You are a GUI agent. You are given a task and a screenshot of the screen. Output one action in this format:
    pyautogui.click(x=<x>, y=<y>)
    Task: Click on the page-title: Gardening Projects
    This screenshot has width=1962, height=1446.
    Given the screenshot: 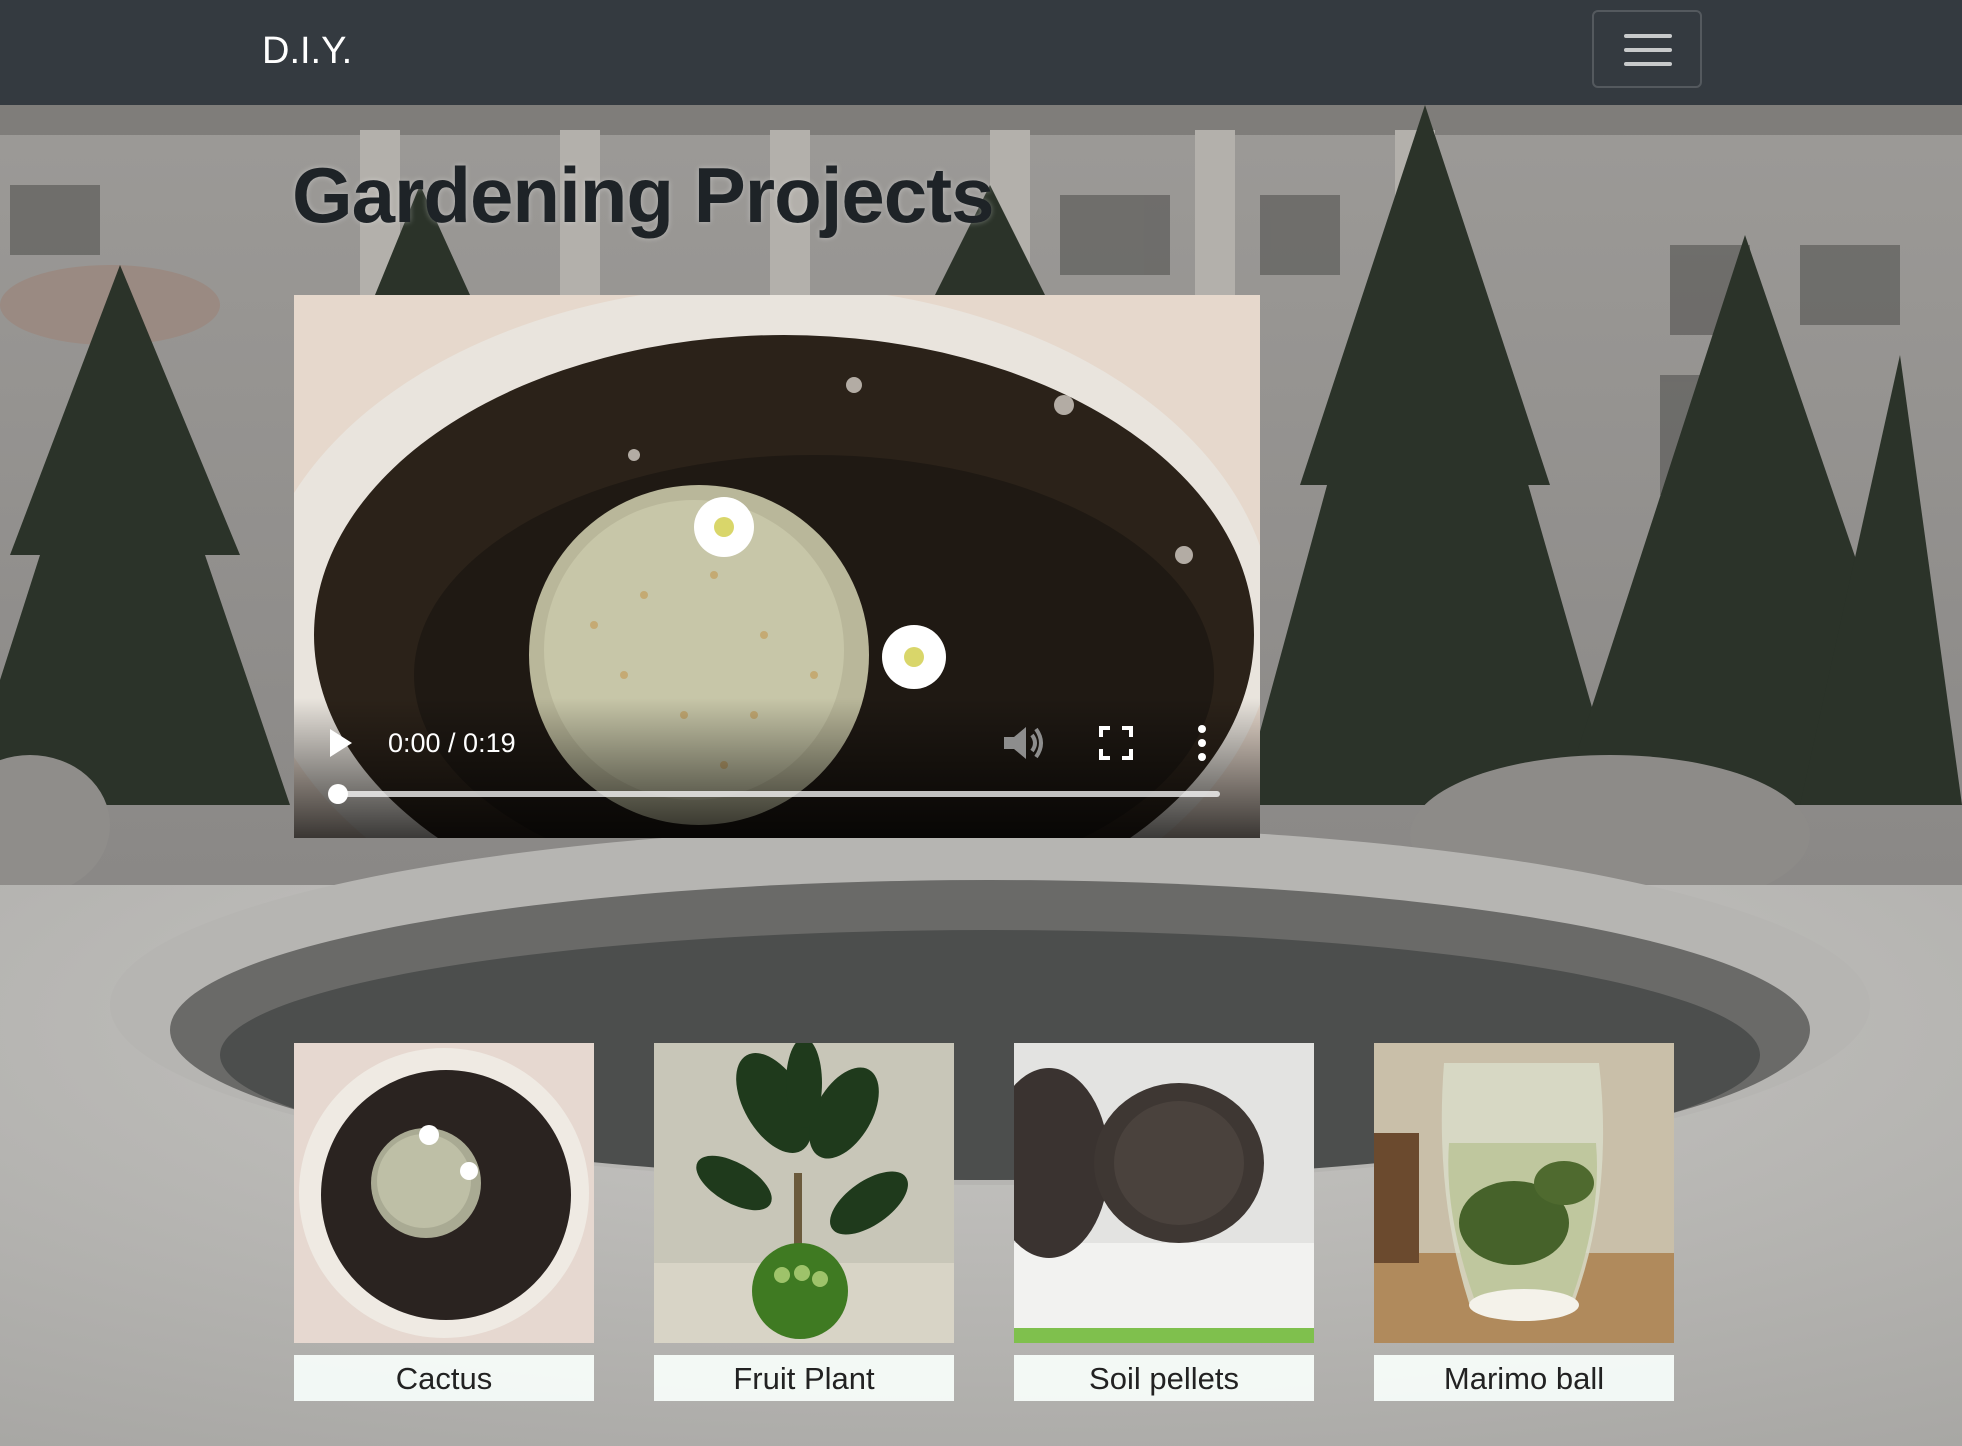 What is the action you would take?
    pyautogui.click(x=643, y=195)
    